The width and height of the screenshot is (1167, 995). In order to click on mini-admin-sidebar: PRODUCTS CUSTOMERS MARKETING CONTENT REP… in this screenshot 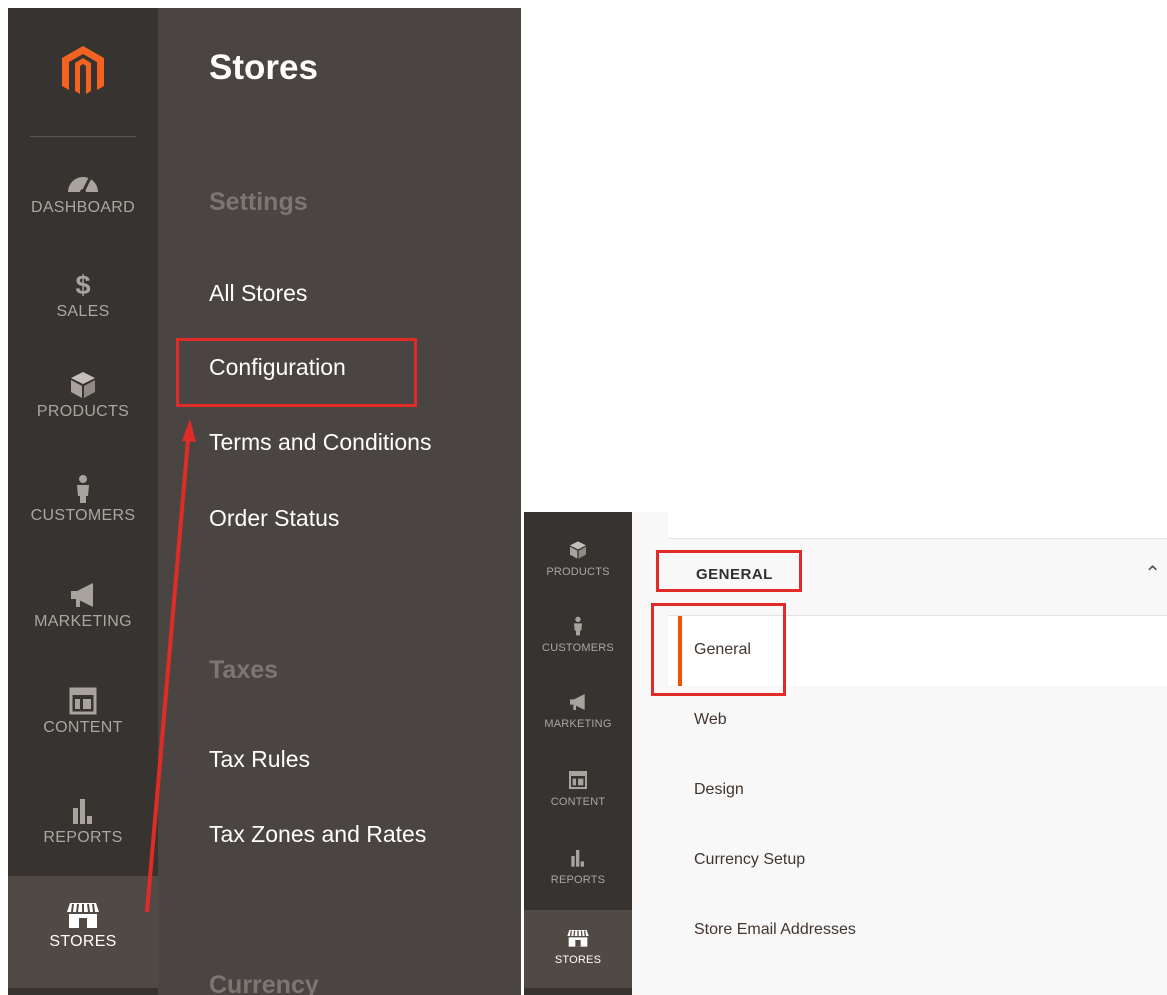, I will do `click(578, 753)`.